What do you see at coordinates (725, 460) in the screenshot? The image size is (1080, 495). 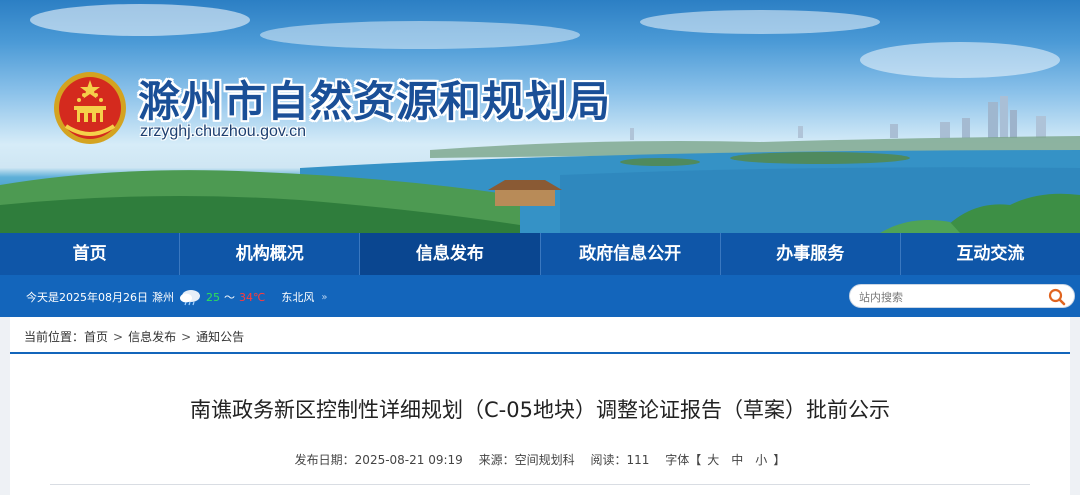 I see `font-size-control: 字体【大中小】` at bounding box center [725, 460].